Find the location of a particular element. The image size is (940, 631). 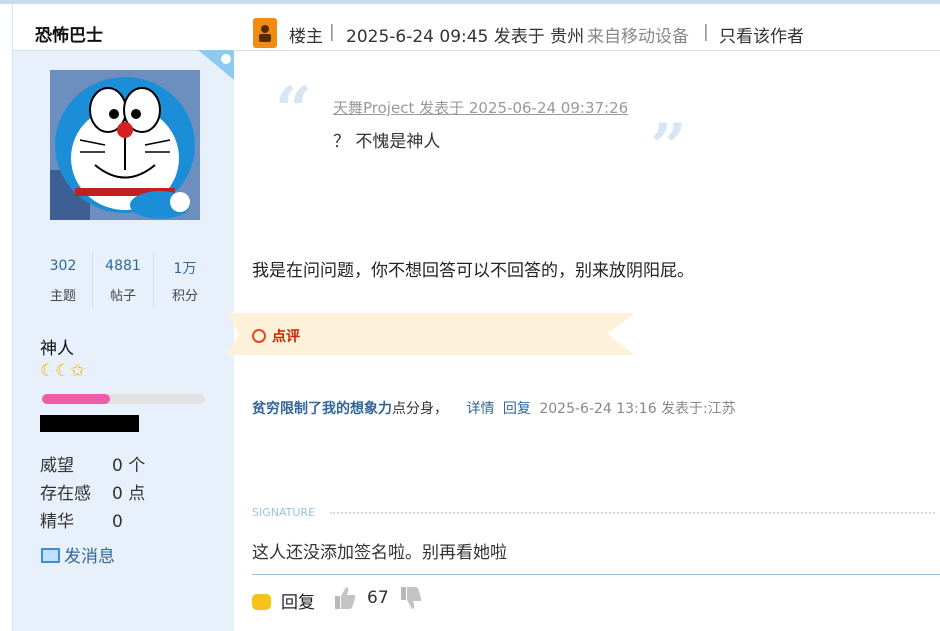

footer-divider is located at coordinates (596, 574).